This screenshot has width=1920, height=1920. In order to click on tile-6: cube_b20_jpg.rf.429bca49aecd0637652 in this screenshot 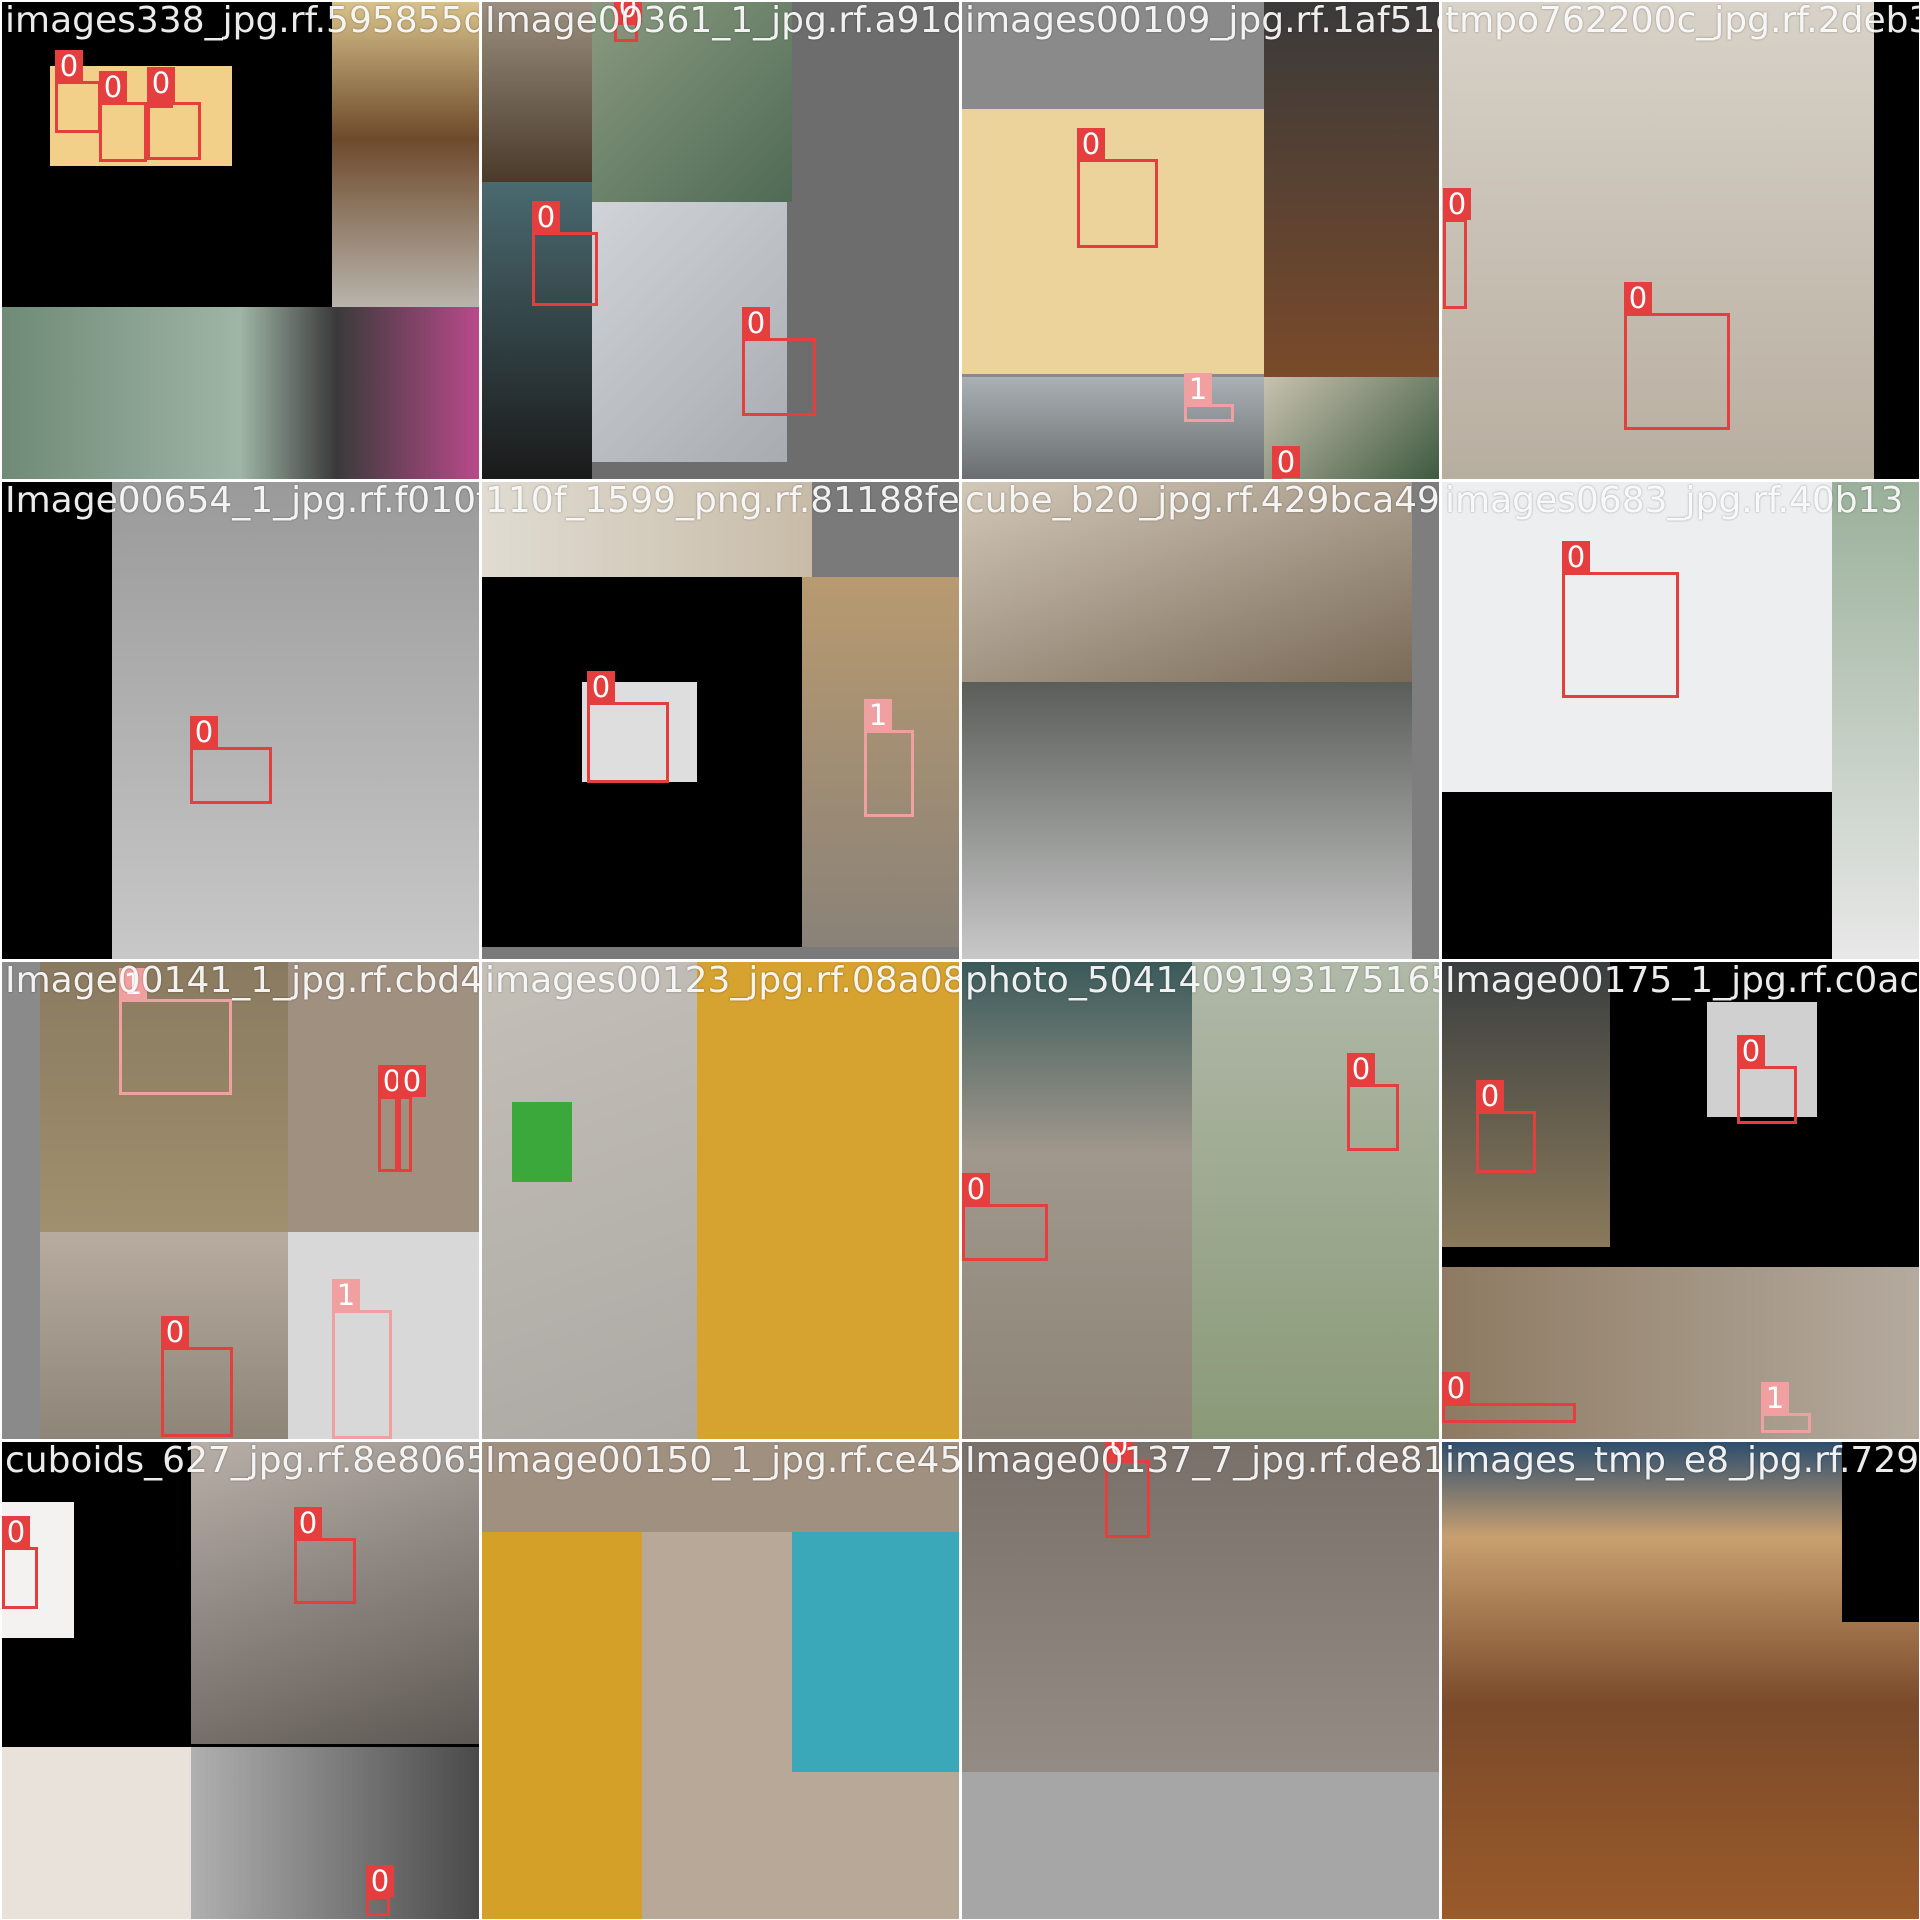, I will do `click(1200, 720)`.